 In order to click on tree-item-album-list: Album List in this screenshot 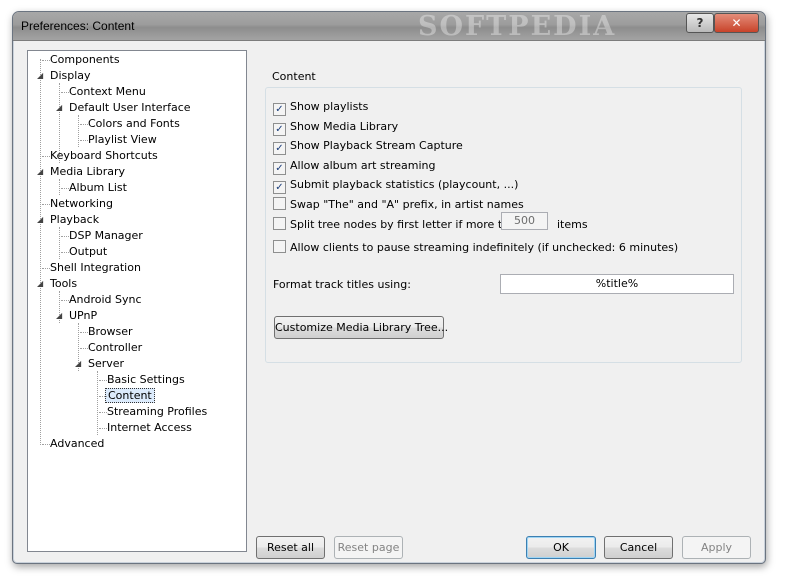, I will do `click(91, 188)`.